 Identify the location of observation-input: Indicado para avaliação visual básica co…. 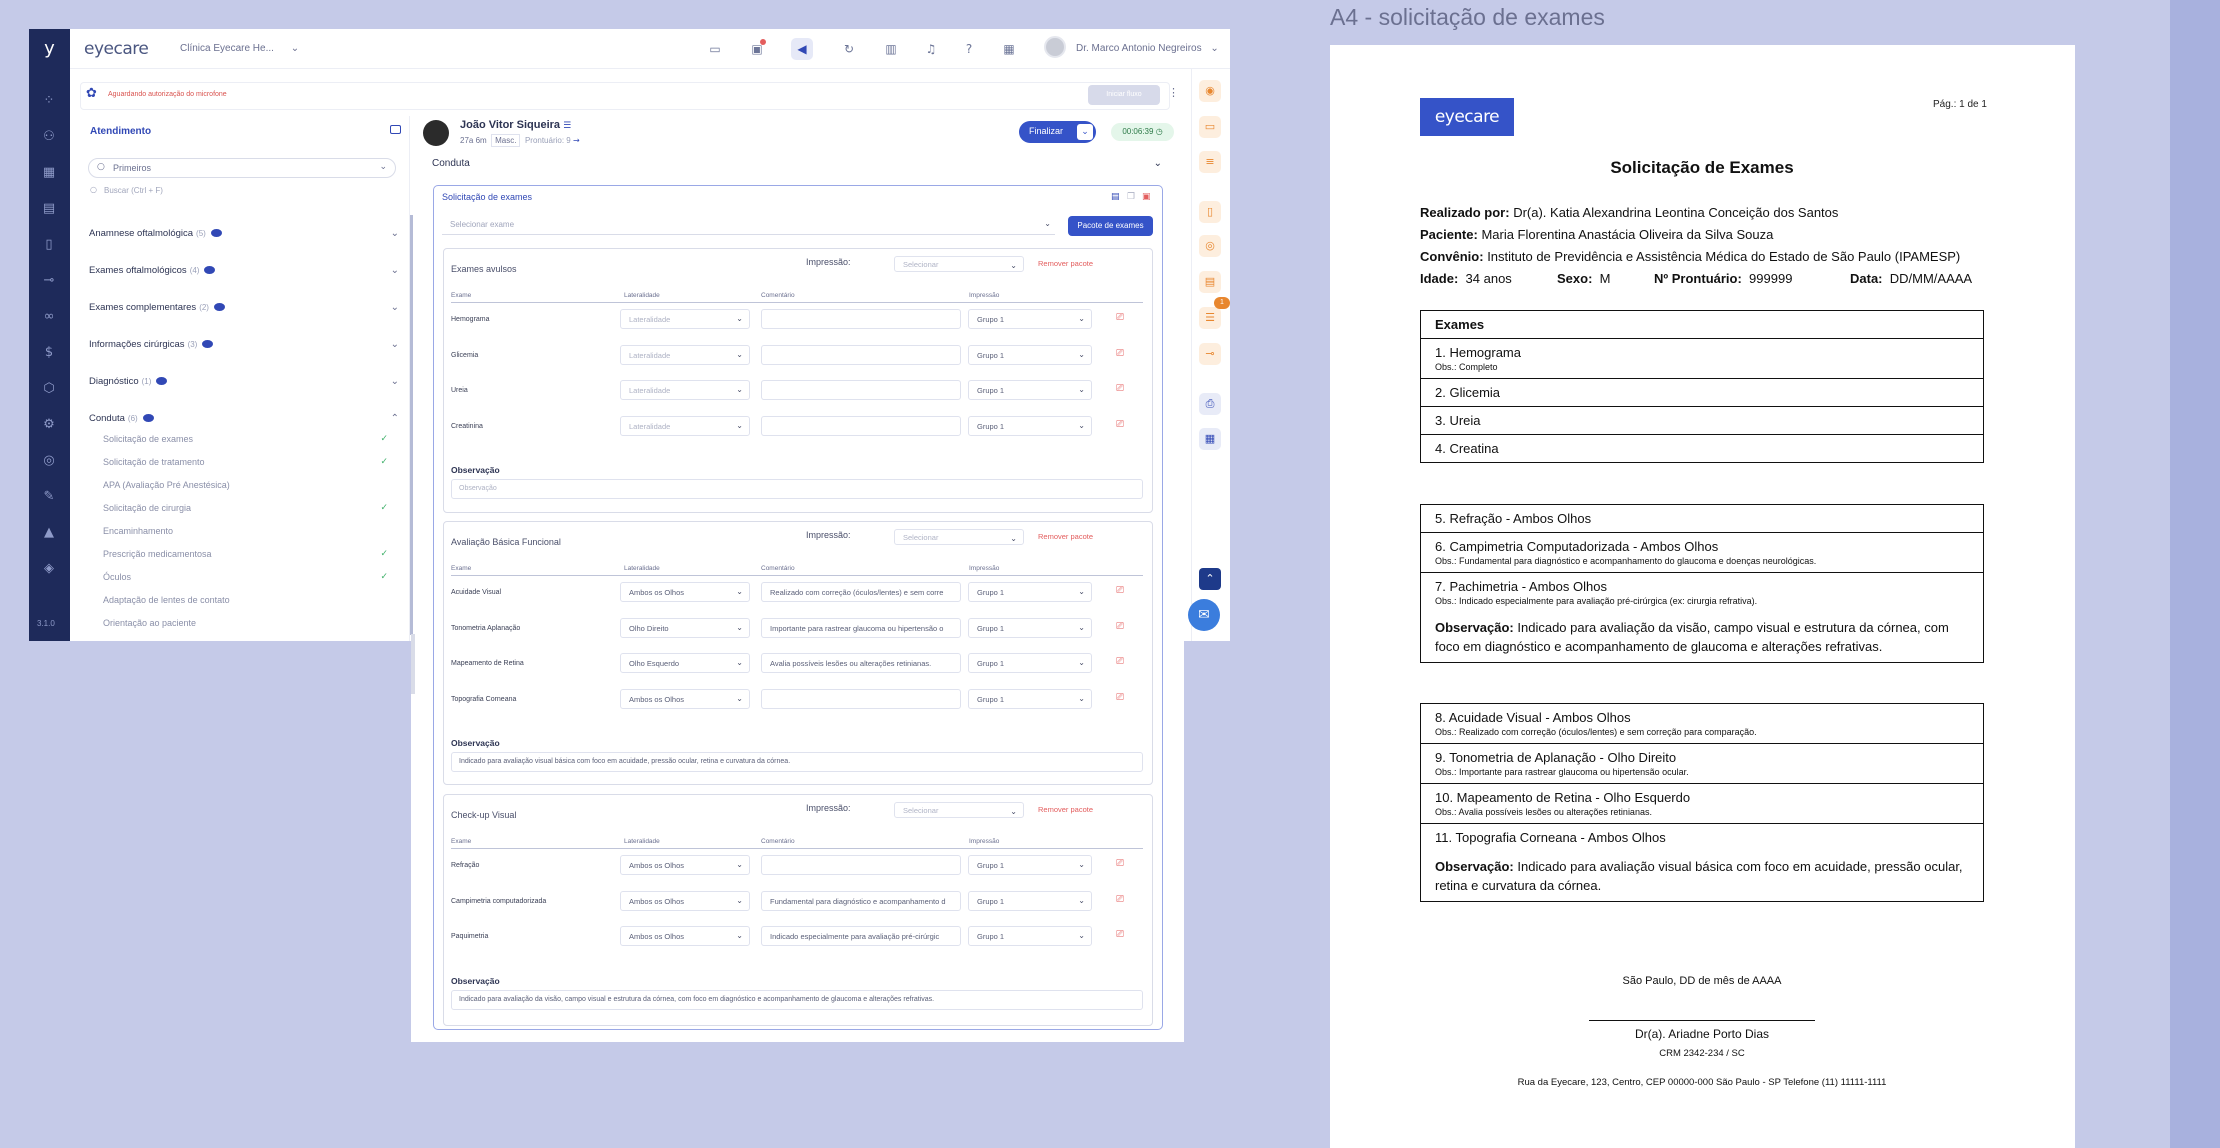
(797, 762).